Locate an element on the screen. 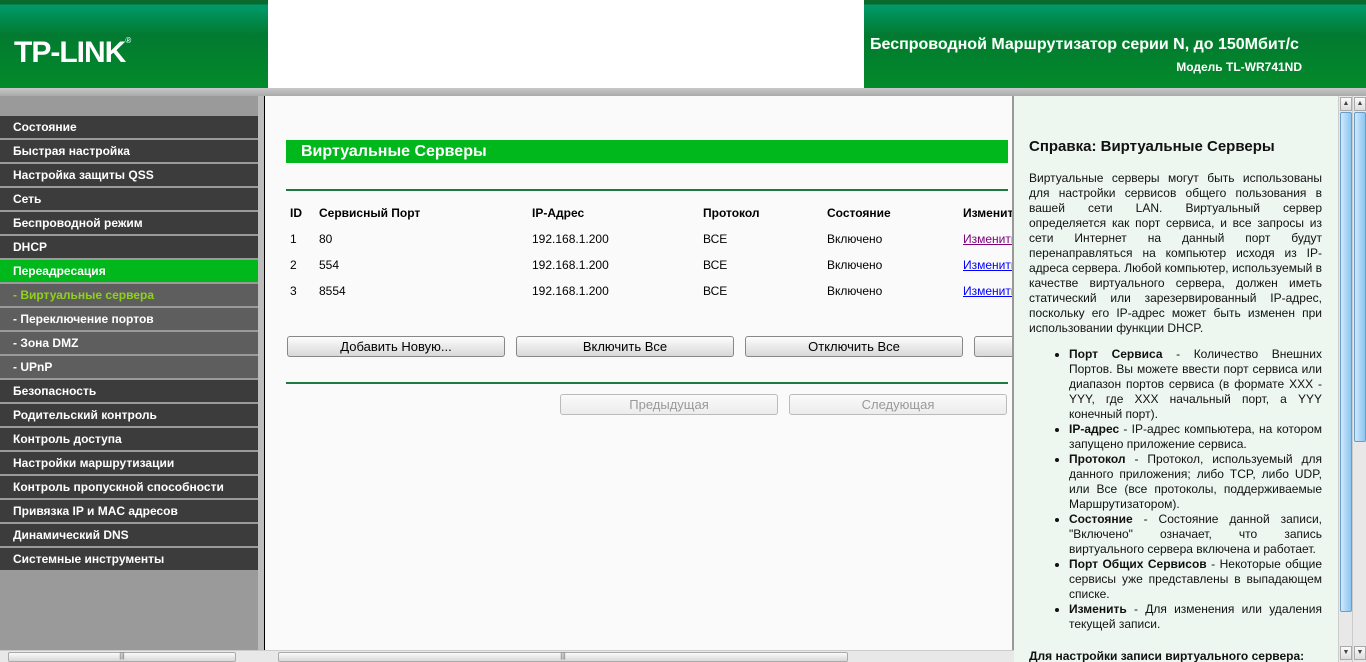 This screenshot has height=662, width=1366. sidebar-item: - UPnP is located at coordinates (129, 367).